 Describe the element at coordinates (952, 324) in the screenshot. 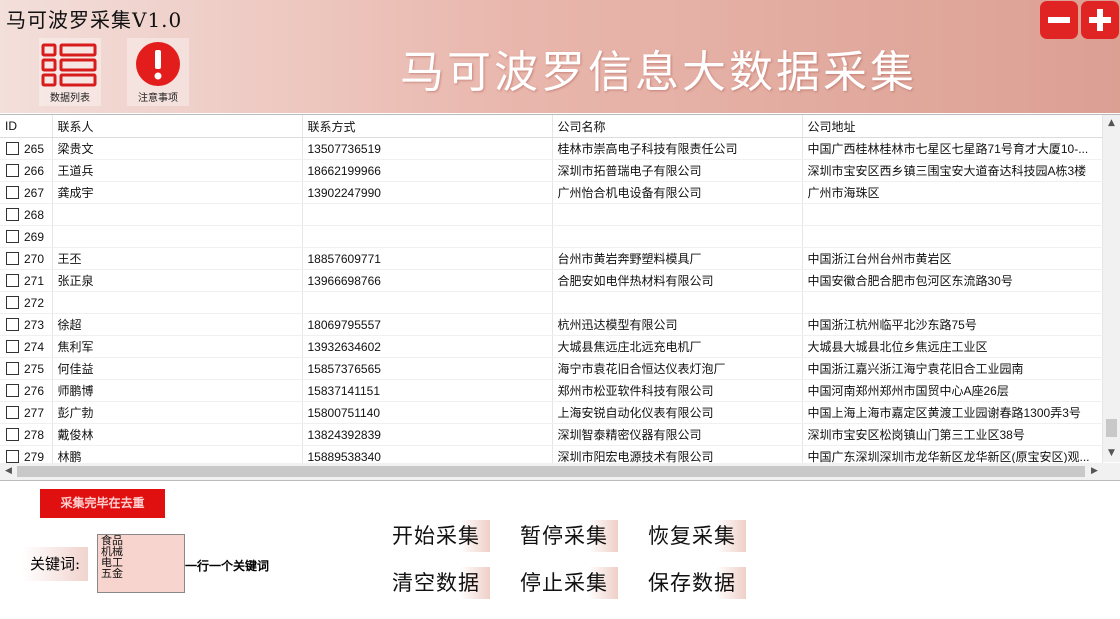

I see `cell-address: 中国浙江杭州临平北沙东路75号` at that location.